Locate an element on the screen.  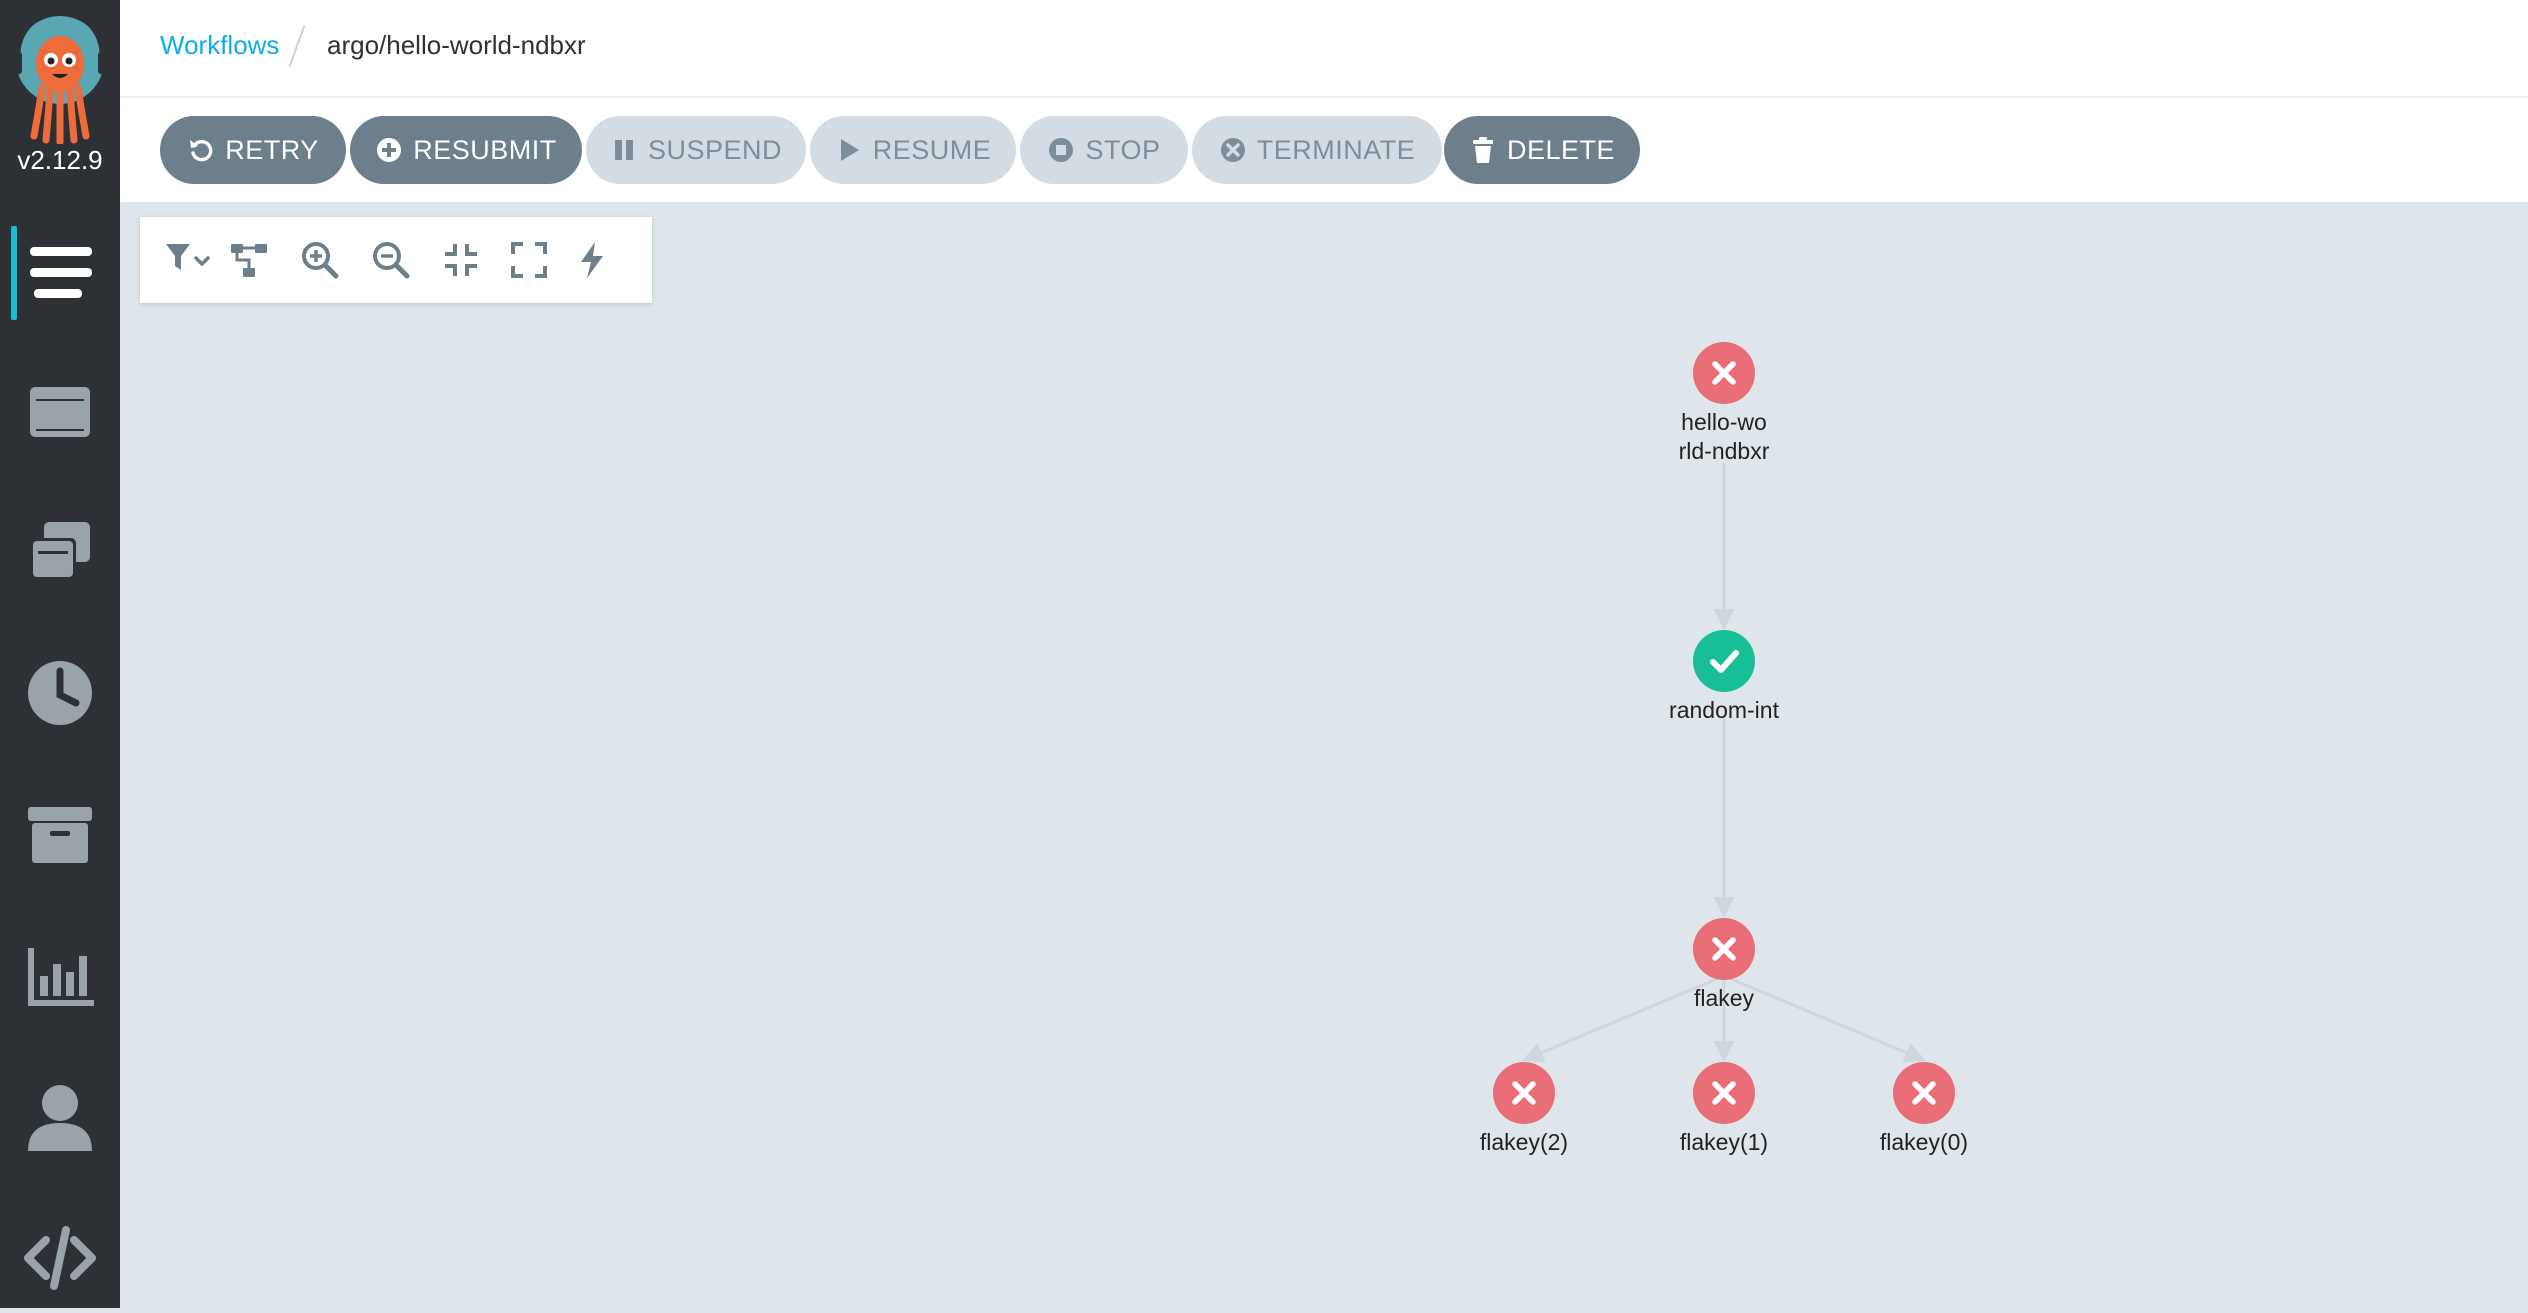
sidebar-item-api-docs is located at coordinates (60, 1258).